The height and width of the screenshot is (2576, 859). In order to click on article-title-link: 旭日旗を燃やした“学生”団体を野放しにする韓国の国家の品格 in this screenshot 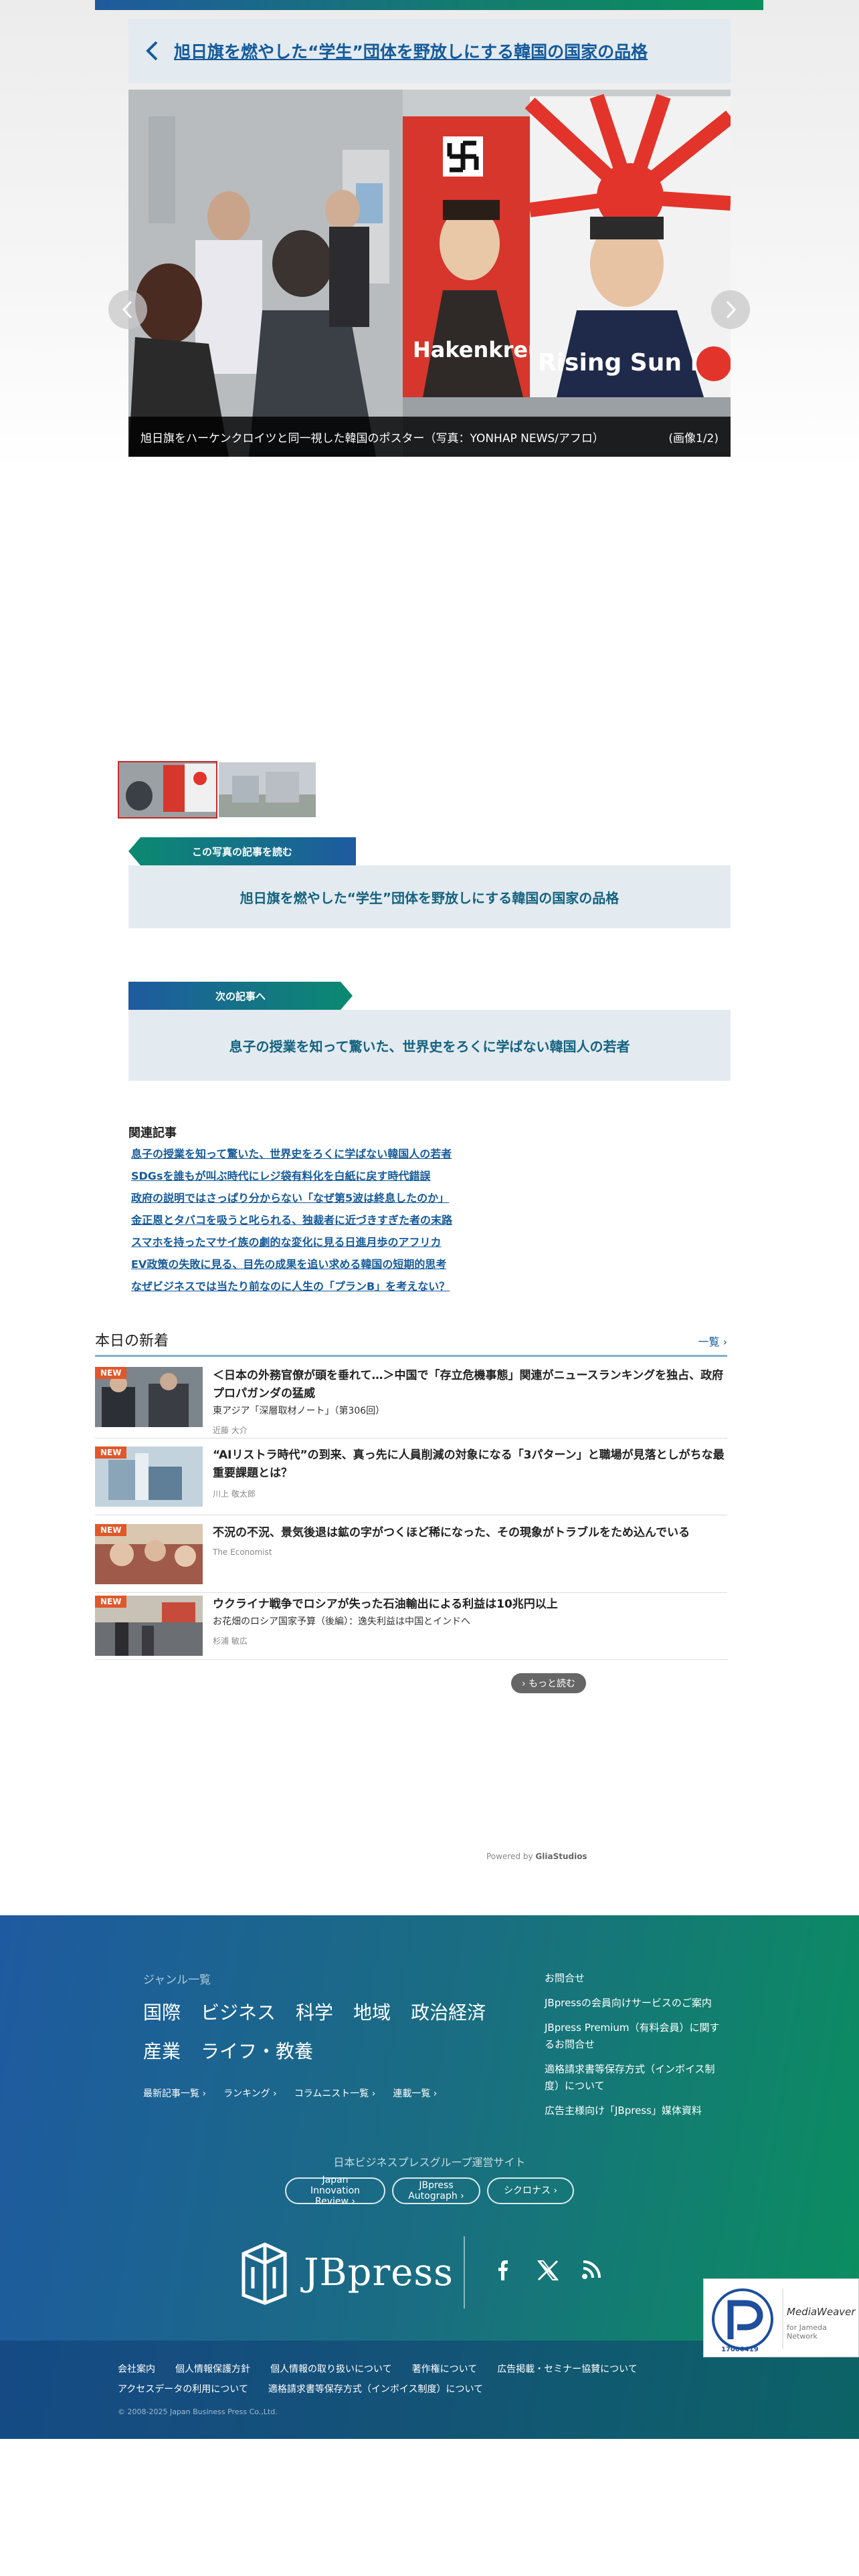, I will do `click(411, 51)`.